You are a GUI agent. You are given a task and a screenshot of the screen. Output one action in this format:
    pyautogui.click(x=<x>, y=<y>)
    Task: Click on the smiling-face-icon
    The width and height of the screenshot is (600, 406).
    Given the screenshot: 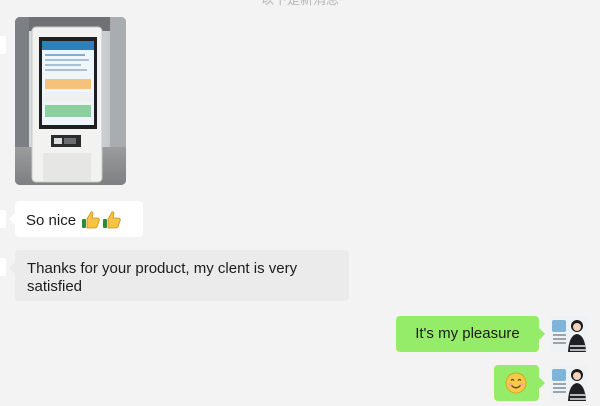 What is the action you would take?
    pyautogui.click(x=516, y=383)
    